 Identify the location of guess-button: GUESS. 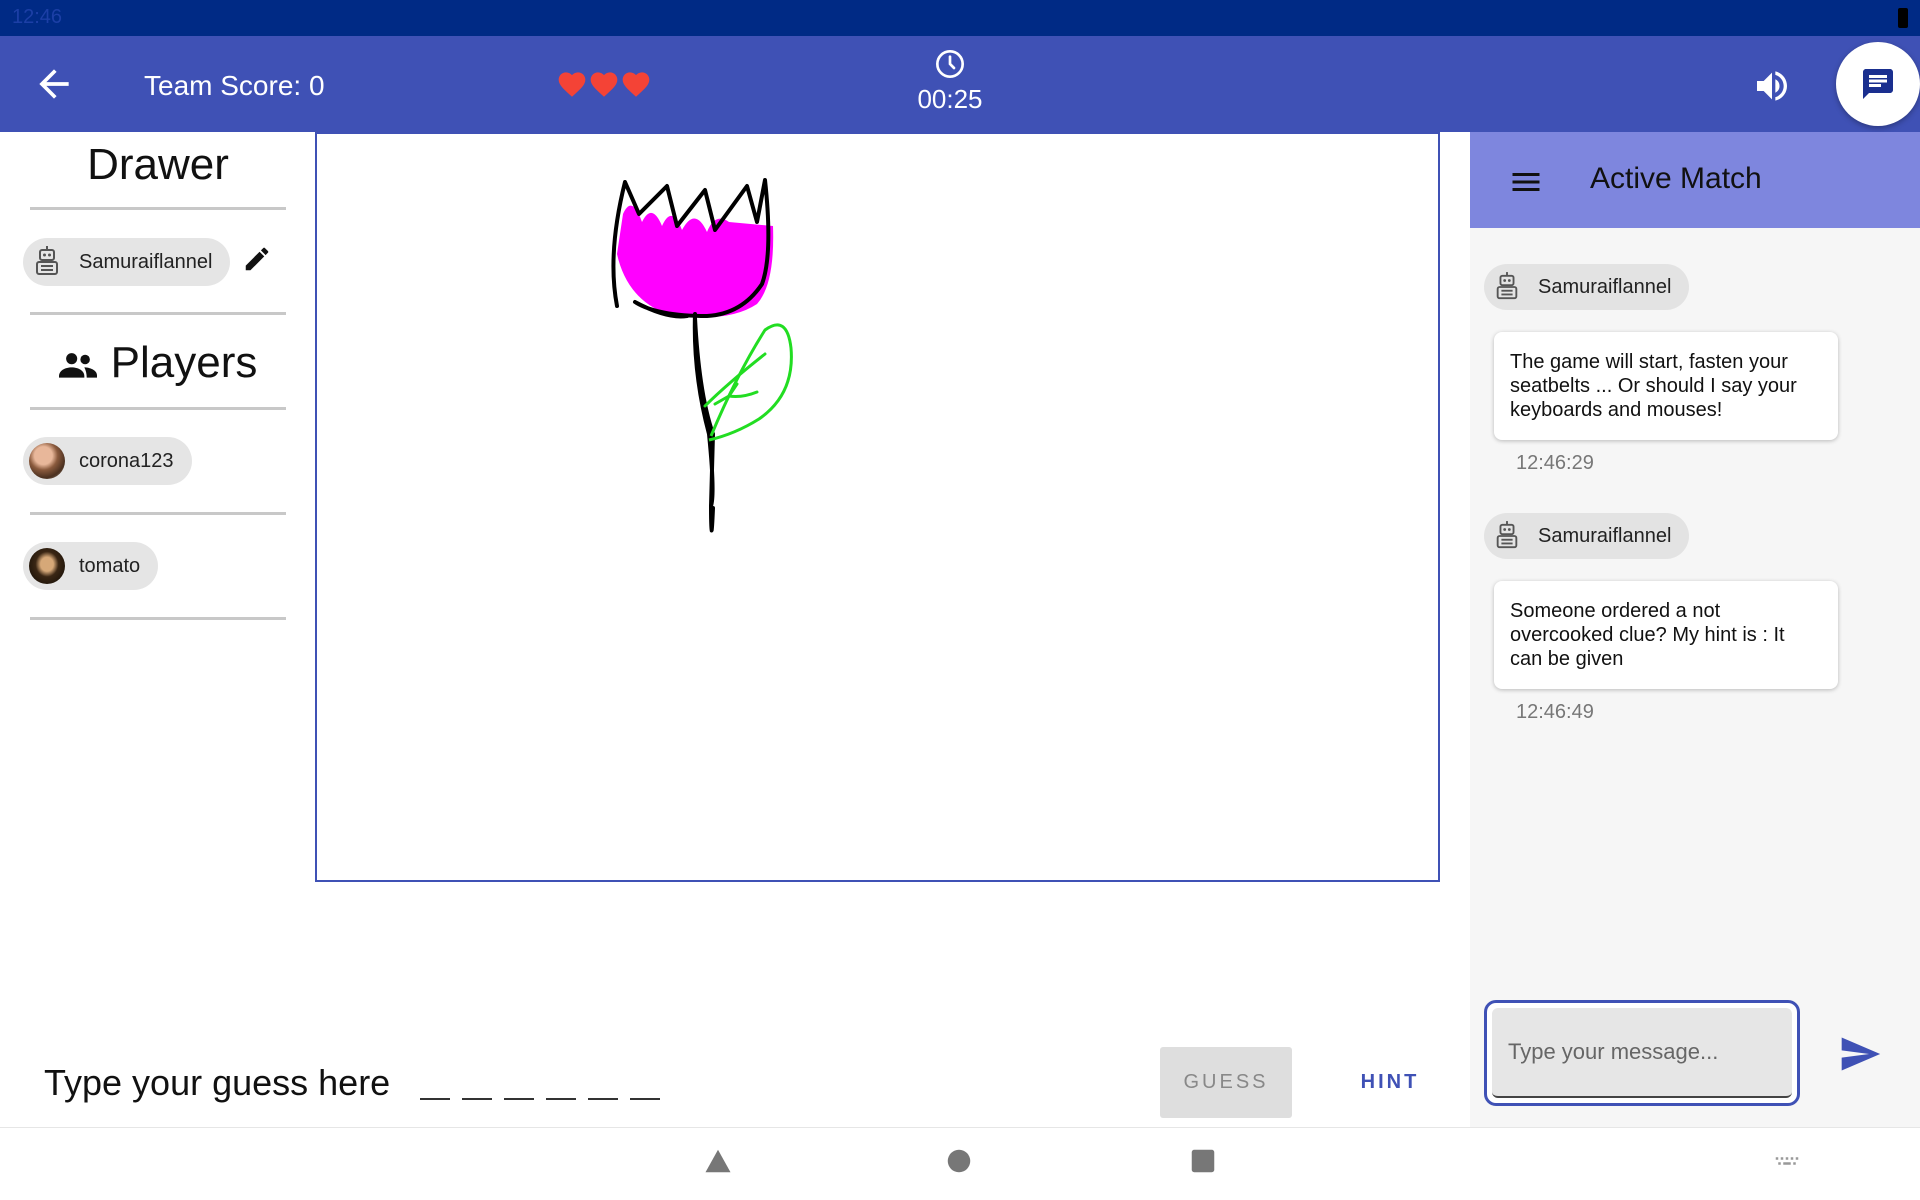
(1226, 1082).